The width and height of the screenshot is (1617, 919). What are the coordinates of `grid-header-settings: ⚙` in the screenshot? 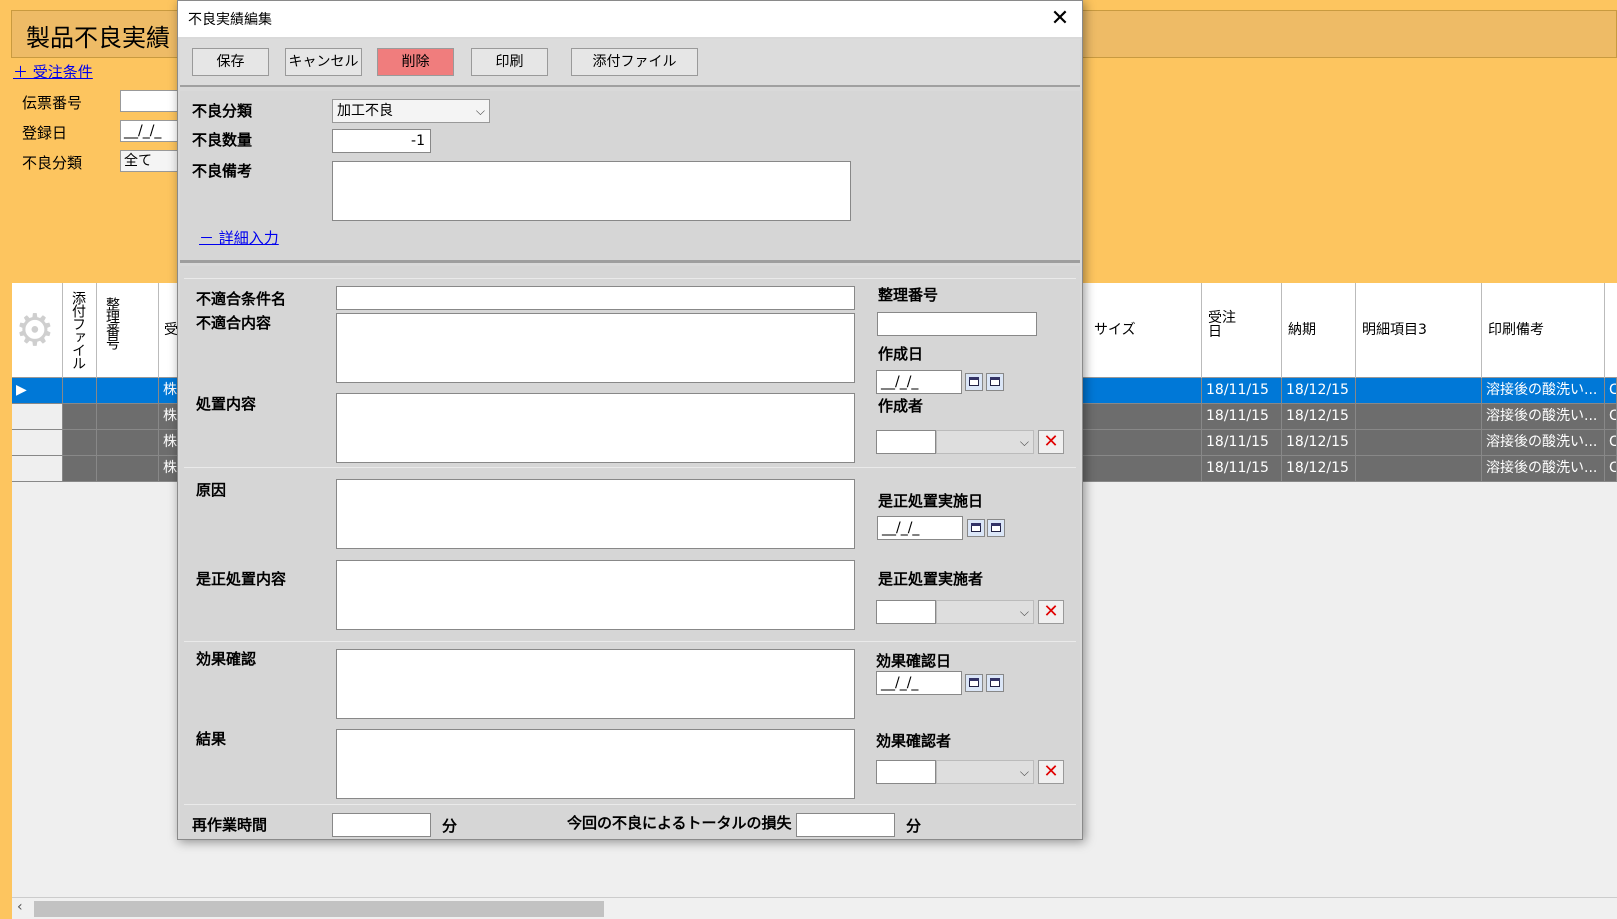 It's located at (37, 330).